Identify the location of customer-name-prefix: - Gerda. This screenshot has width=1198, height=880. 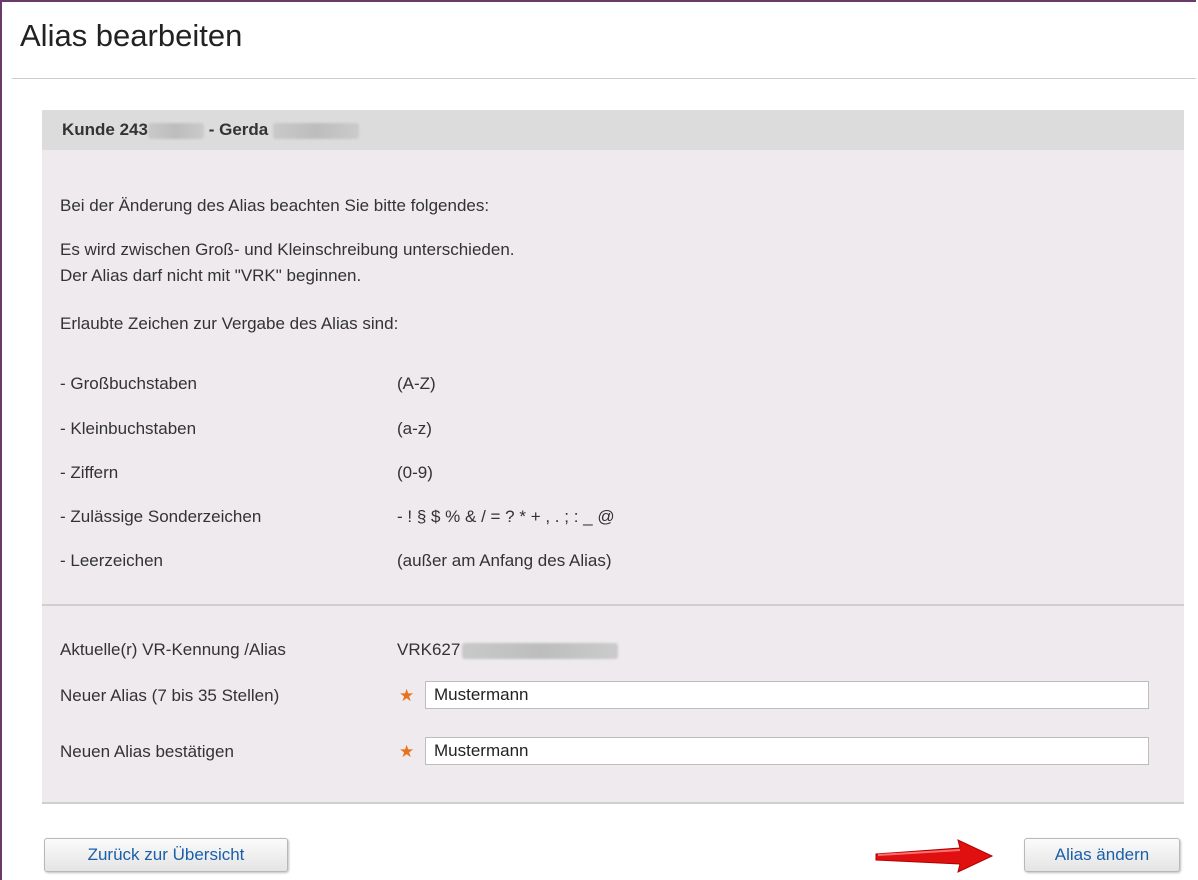
(238, 129).